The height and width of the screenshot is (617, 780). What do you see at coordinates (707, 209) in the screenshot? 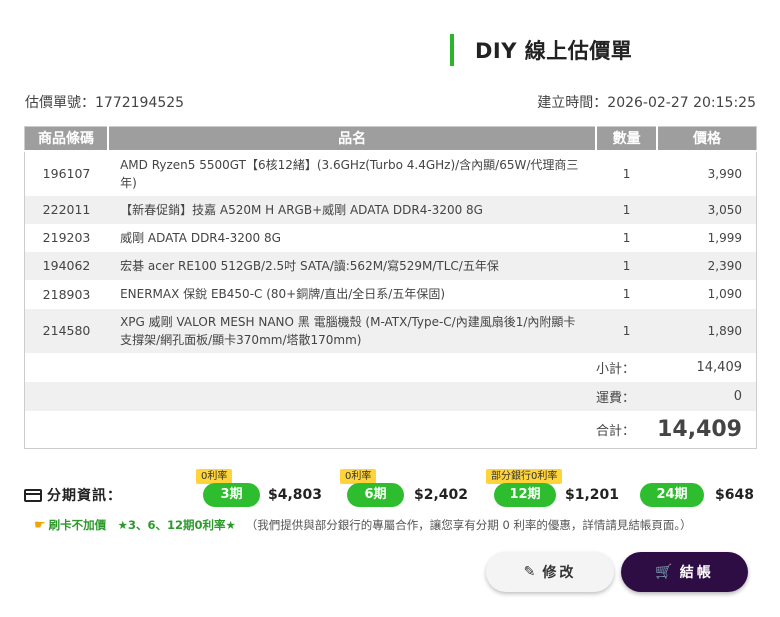
I see `item-price: 3,050` at bounding box center [707, 209].